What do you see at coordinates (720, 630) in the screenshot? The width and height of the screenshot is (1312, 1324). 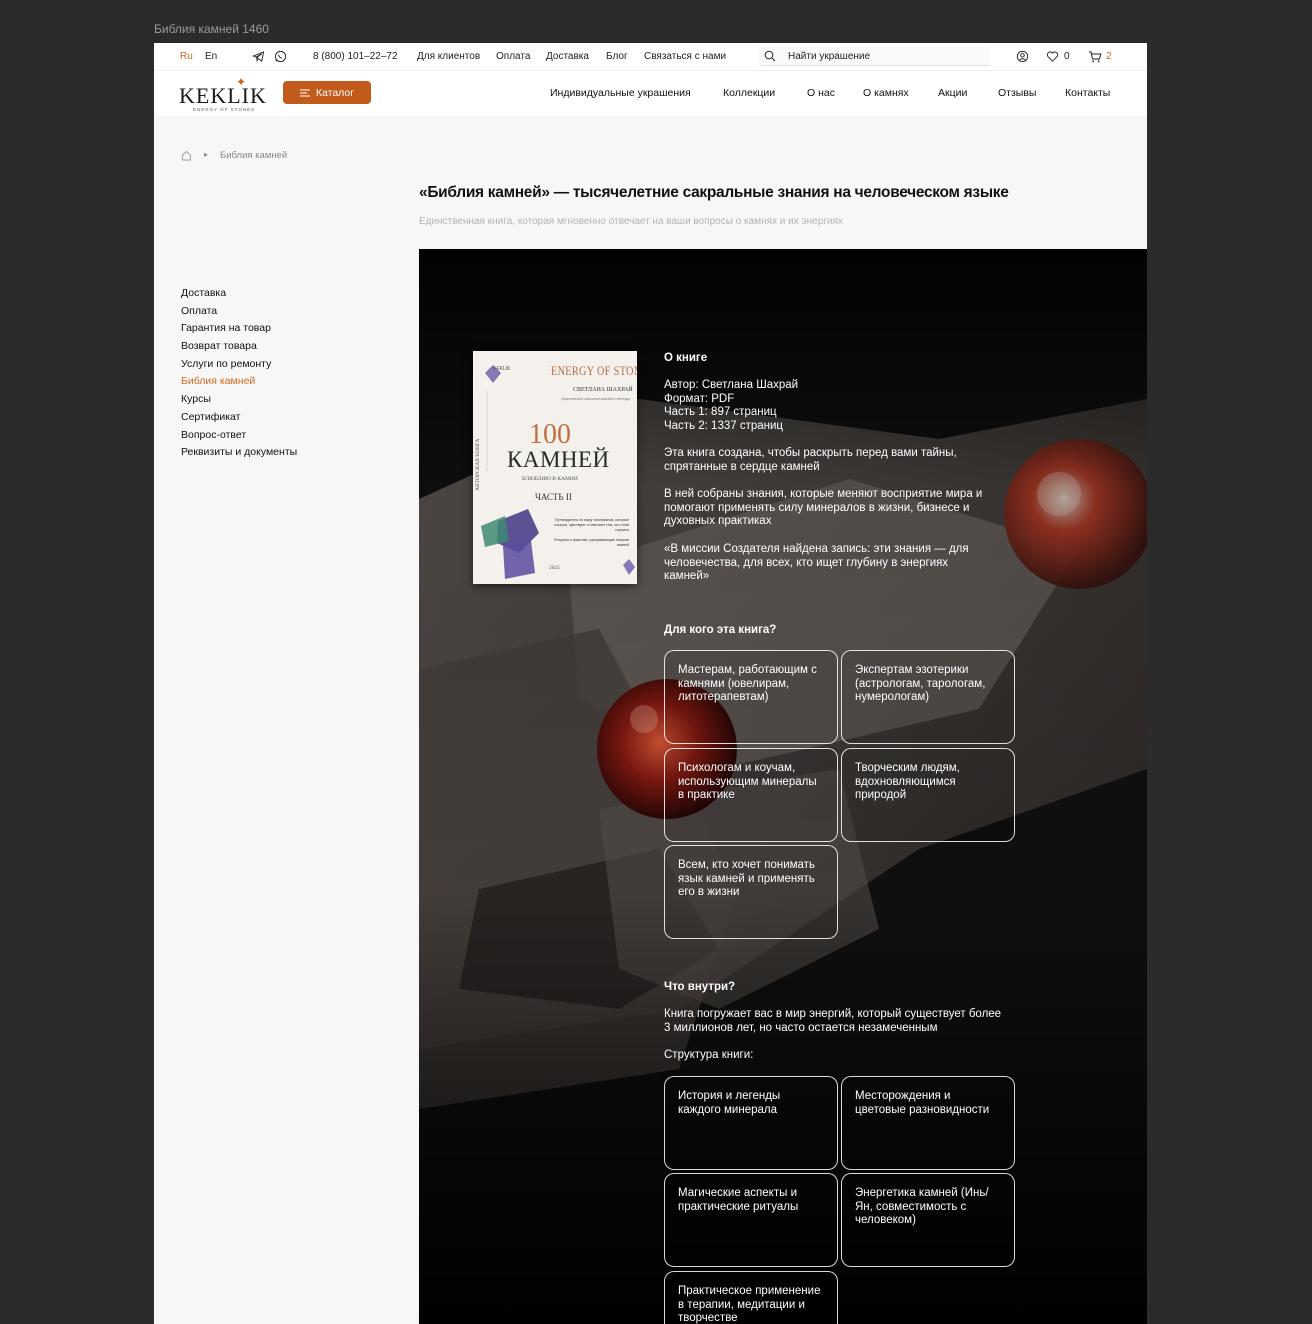 I see `audience-heading: Для кого эта книга?` at bounding box center [720, 630].